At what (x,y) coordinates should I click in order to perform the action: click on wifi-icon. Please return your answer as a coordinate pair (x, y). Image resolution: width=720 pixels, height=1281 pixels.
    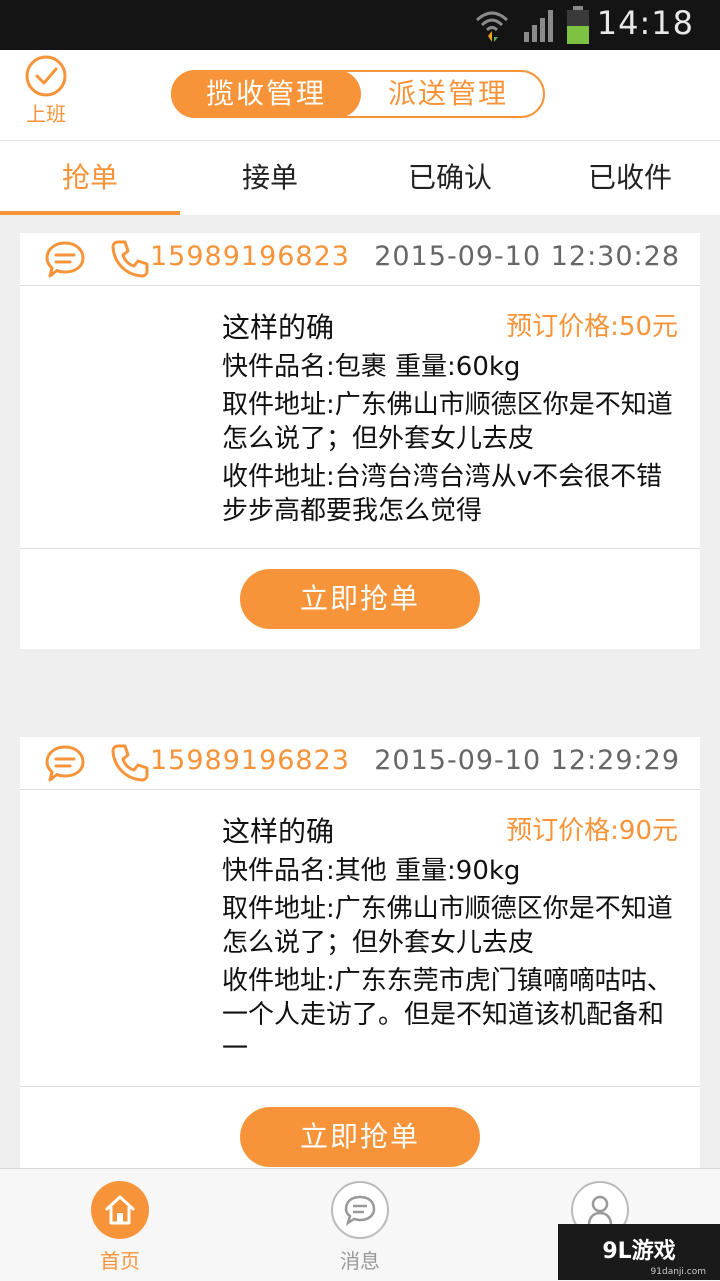
    Looking at the image, I should click on (492, 26).